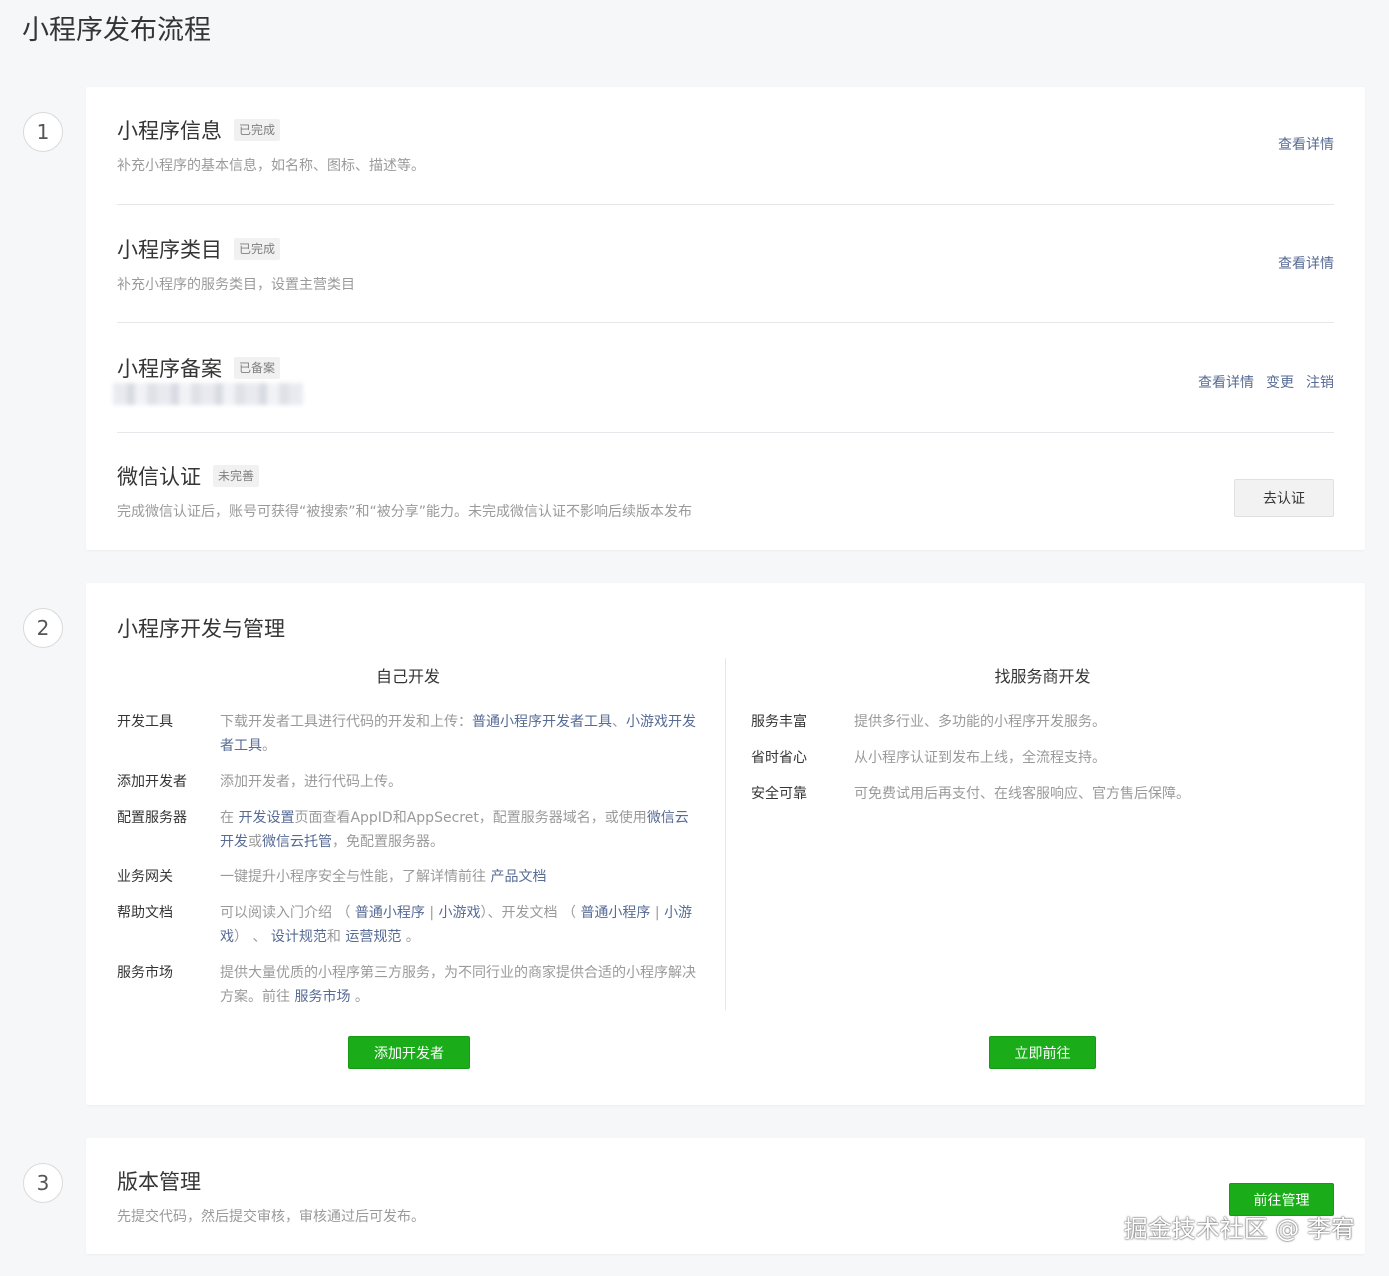  I want to click on wechat-auth-title: 微信认证, so click(159, 477).